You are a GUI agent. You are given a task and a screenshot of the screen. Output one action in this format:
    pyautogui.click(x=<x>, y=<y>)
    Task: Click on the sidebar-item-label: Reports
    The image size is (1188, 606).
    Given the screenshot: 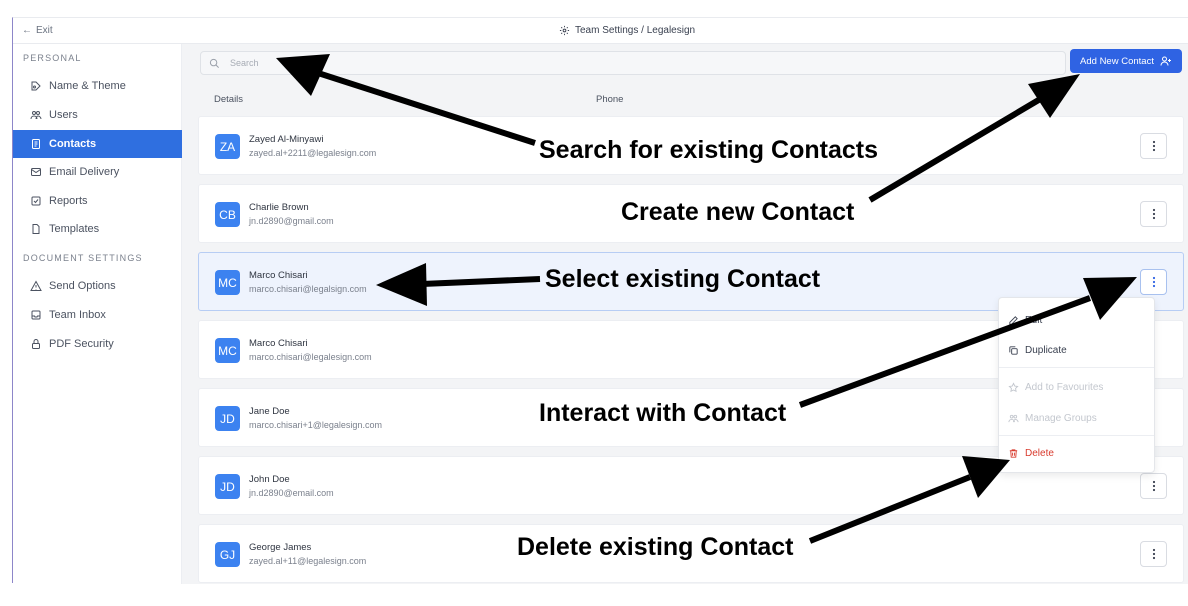 What is the action you would take?
    pyautogui.click(x=68, y=201)
    